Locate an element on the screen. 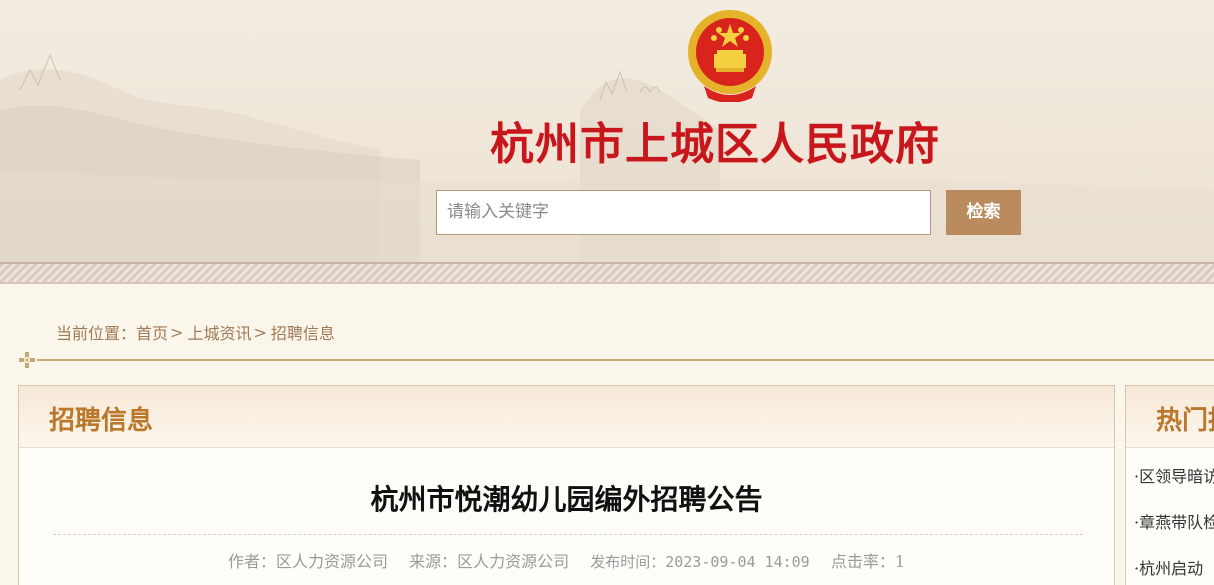 This screenshot has width=1214, height=585. list-item: ·章燕带队检查 is located at coordinates (1170, 533).